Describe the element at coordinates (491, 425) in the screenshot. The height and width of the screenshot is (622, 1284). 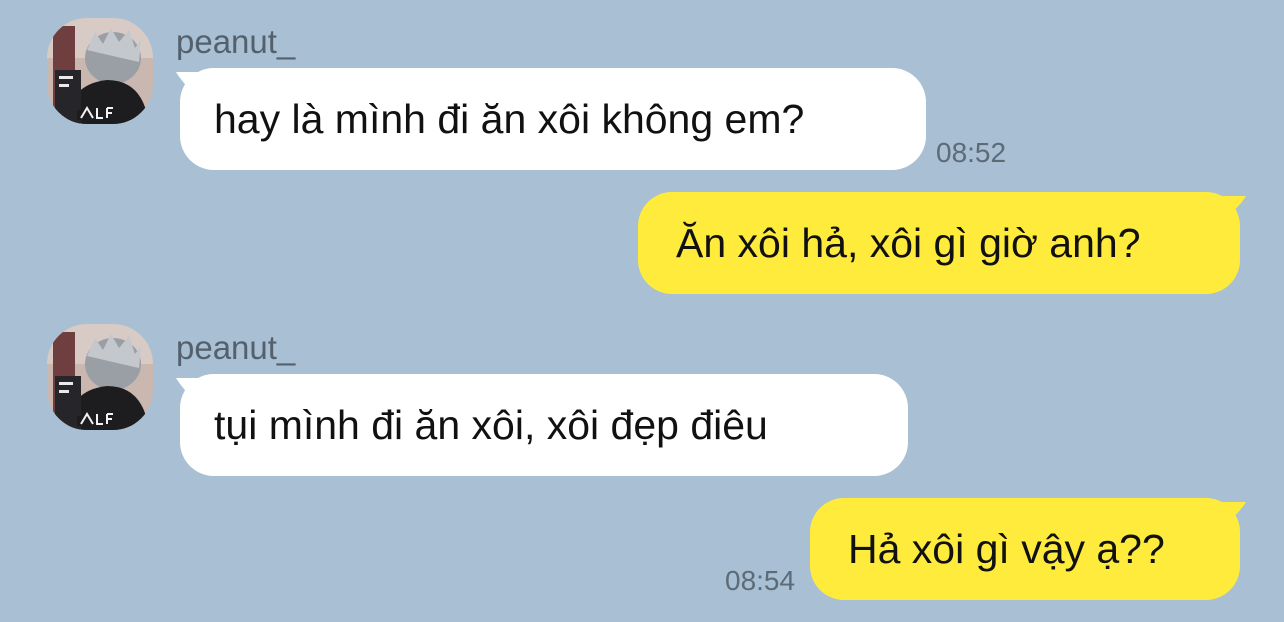
I see `message-text: tụi mình đi ăn xôi, xôi đẹp điêu` at that location.